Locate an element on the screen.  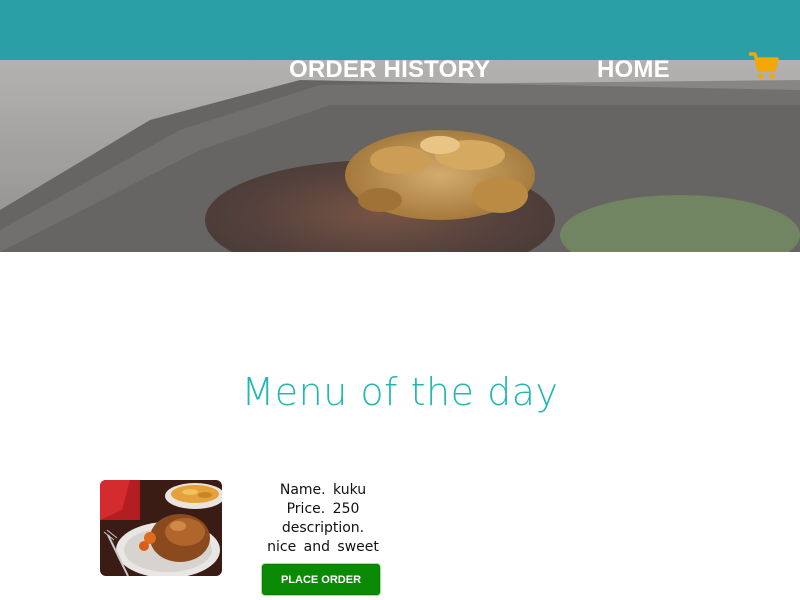
place-order-button: PLACE ORDER is located at coordinates (321, 579).